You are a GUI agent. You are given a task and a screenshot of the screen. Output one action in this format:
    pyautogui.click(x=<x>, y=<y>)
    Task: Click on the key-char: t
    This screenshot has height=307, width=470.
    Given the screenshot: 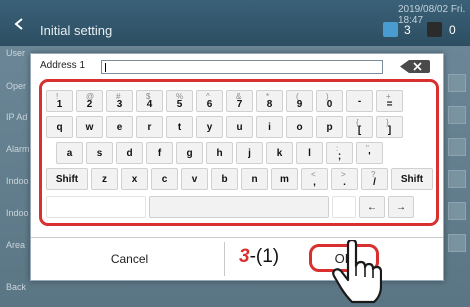 What is the action you would take?
    pyautogui.click(x=179, y=127)
    